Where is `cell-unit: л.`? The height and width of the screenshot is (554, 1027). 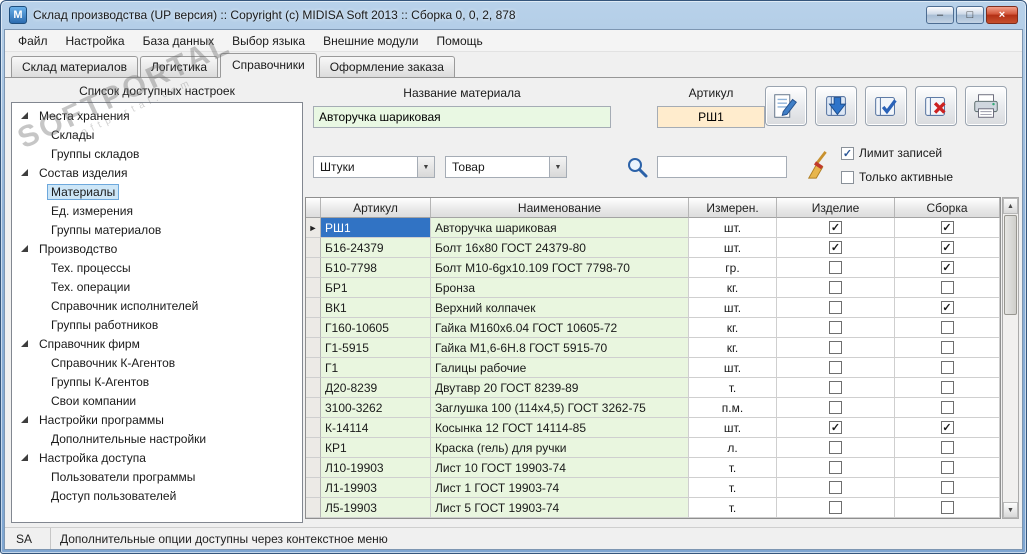 cell-unit: л. is located at coordinates (733, 448).